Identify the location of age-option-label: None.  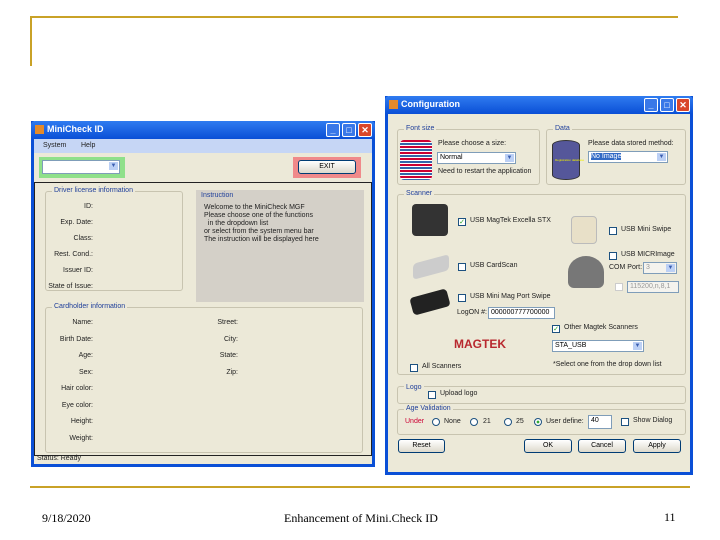
(452, 421).